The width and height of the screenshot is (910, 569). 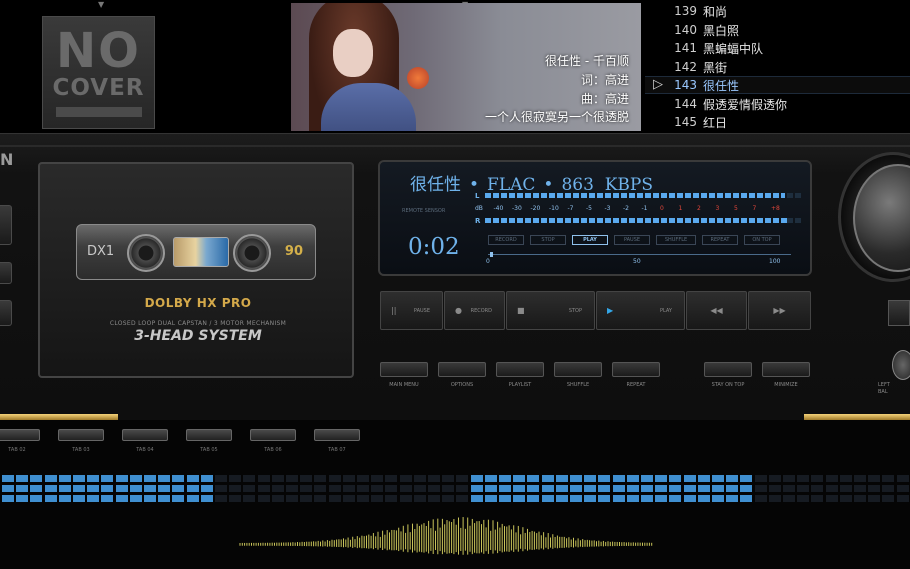 I want to click on status-indicators: RECORD STOP PLAY PAUSE SHUFFLE REPEAT ON TOP, so click(x=634, y=240).